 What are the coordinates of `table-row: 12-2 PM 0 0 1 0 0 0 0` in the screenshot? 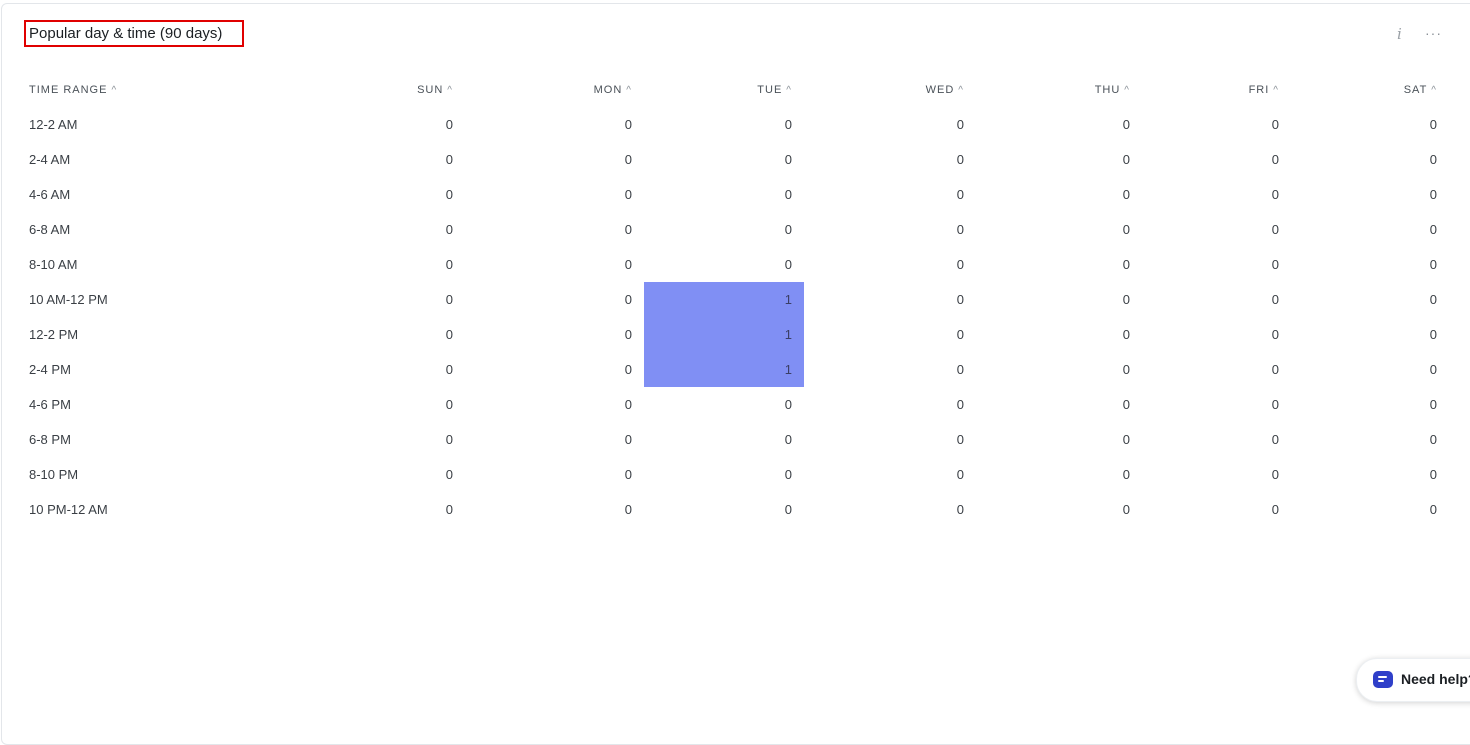 It's located at (734, 334).